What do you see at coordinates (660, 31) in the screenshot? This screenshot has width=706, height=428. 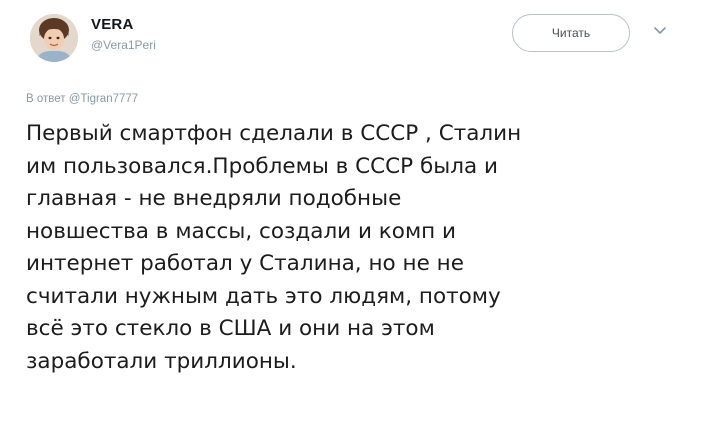 I see `chevron-down-icon` at bounding box center [660, 31].